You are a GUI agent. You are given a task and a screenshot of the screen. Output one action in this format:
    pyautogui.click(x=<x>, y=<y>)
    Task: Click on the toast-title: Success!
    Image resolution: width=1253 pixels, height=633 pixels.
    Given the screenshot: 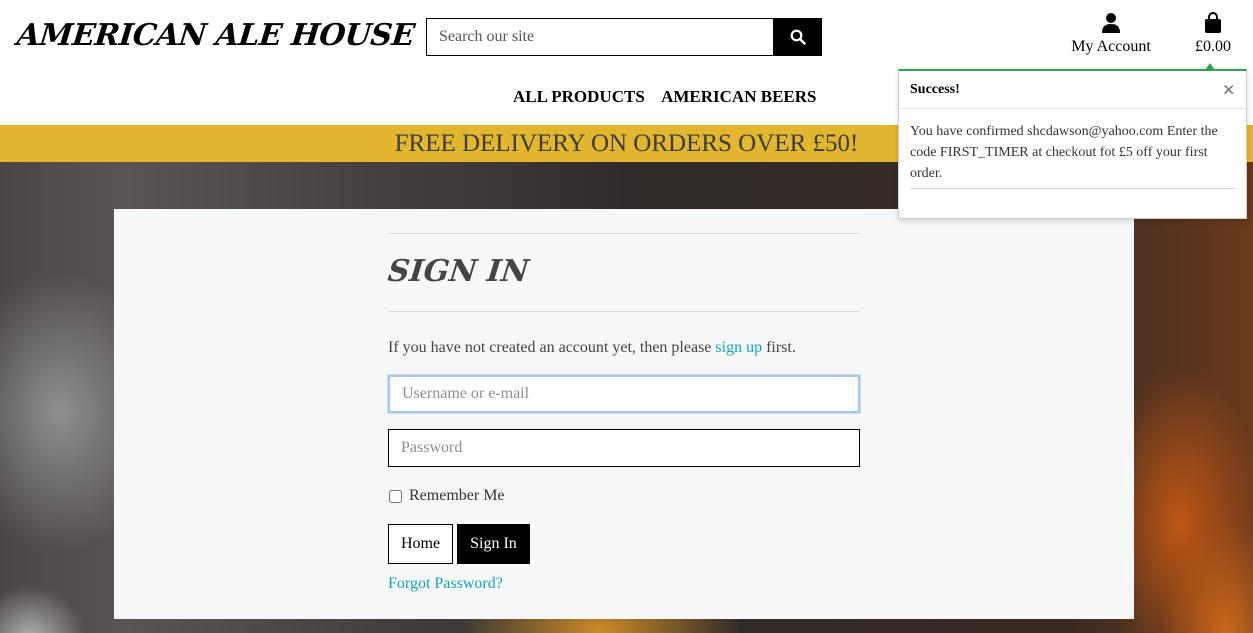 What is the action you would take?
    pyautogui.click(x=935, y=89)
    